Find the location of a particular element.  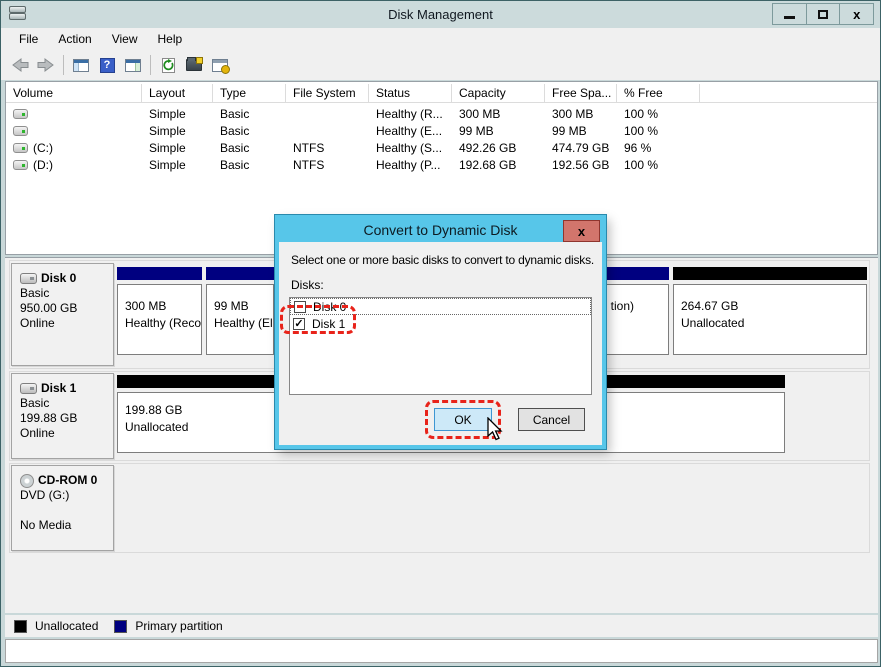

disk0-unallocated: 264.67 GB Unallocated is located at coordinates (770, 319).